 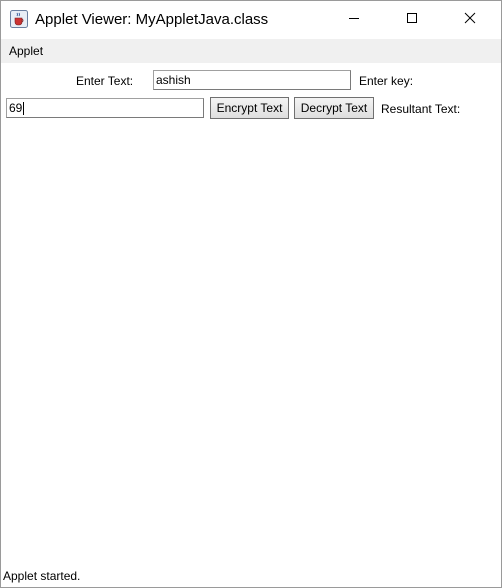 What do you see at coordinates (42, 576) in the screenshot?
I see `status-text: Applet started.` at bounding box center [42, 576].